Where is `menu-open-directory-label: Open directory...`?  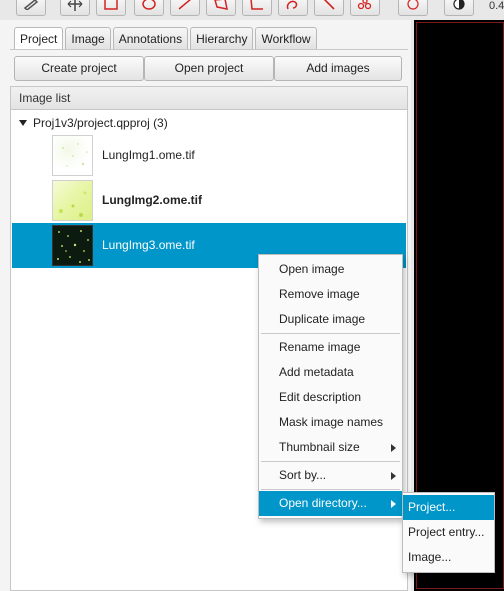
menu-open-directory-label: Open directory... is located at coordinates (323, 503).